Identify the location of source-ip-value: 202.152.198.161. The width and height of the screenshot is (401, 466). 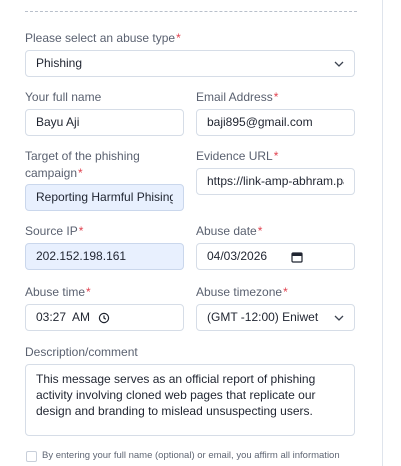
(81, 256).